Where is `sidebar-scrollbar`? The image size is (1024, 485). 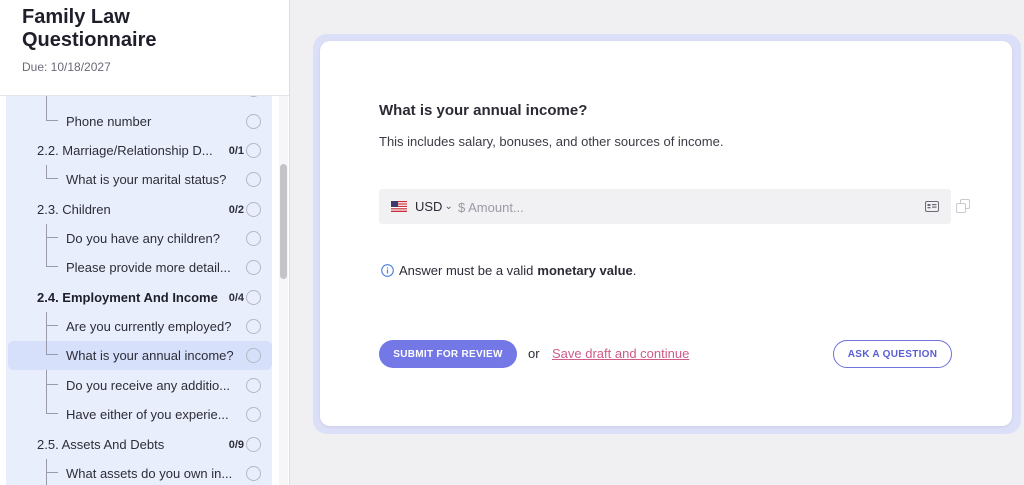
sidebar-scrollbar is located at coordinates (283, 290).